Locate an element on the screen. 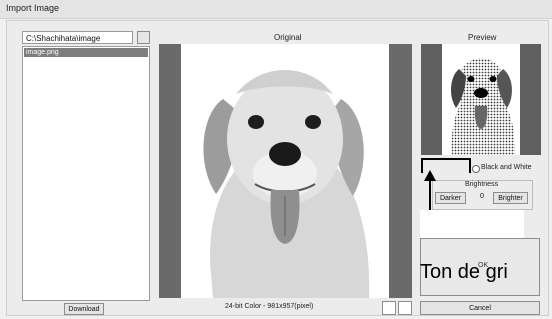 The image size is (552, 319). darker-button: Darker is located at coordinates (450, 198).